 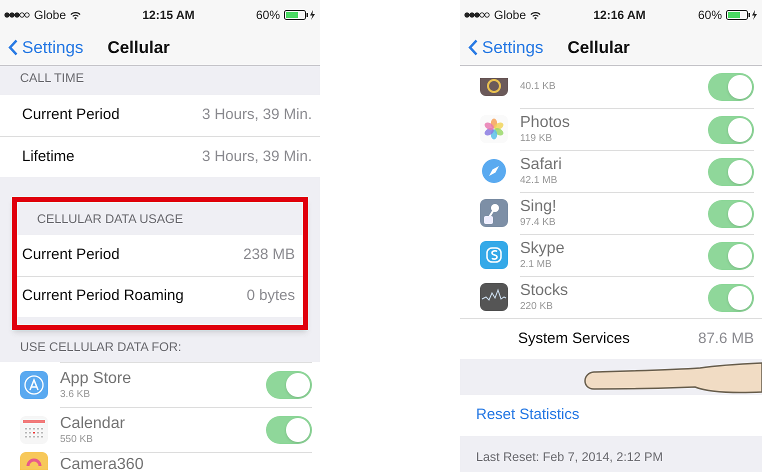 What do you see at coordinates (545, 291) in the screenshot?
I see `app-name: Stocks` at bounding box center [545, 291].